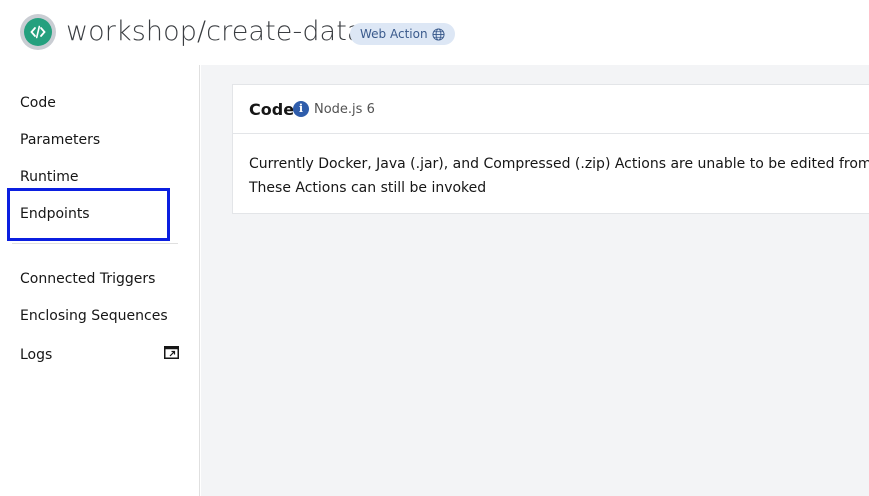 The image size is (869, 496). I want to click on page-header: workshop/create-data Web Action, so click(434, 32).